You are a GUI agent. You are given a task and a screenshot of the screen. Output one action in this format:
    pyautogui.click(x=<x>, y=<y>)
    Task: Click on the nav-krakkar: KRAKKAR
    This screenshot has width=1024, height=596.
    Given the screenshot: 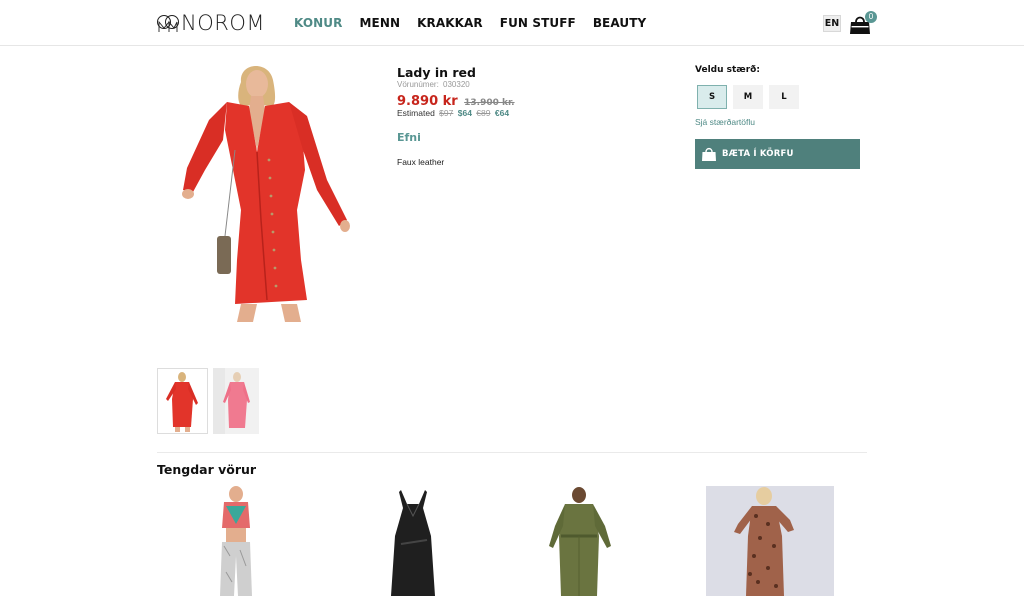 What is the action you would take?
    pyautogui.click(x=450, y=23)
    